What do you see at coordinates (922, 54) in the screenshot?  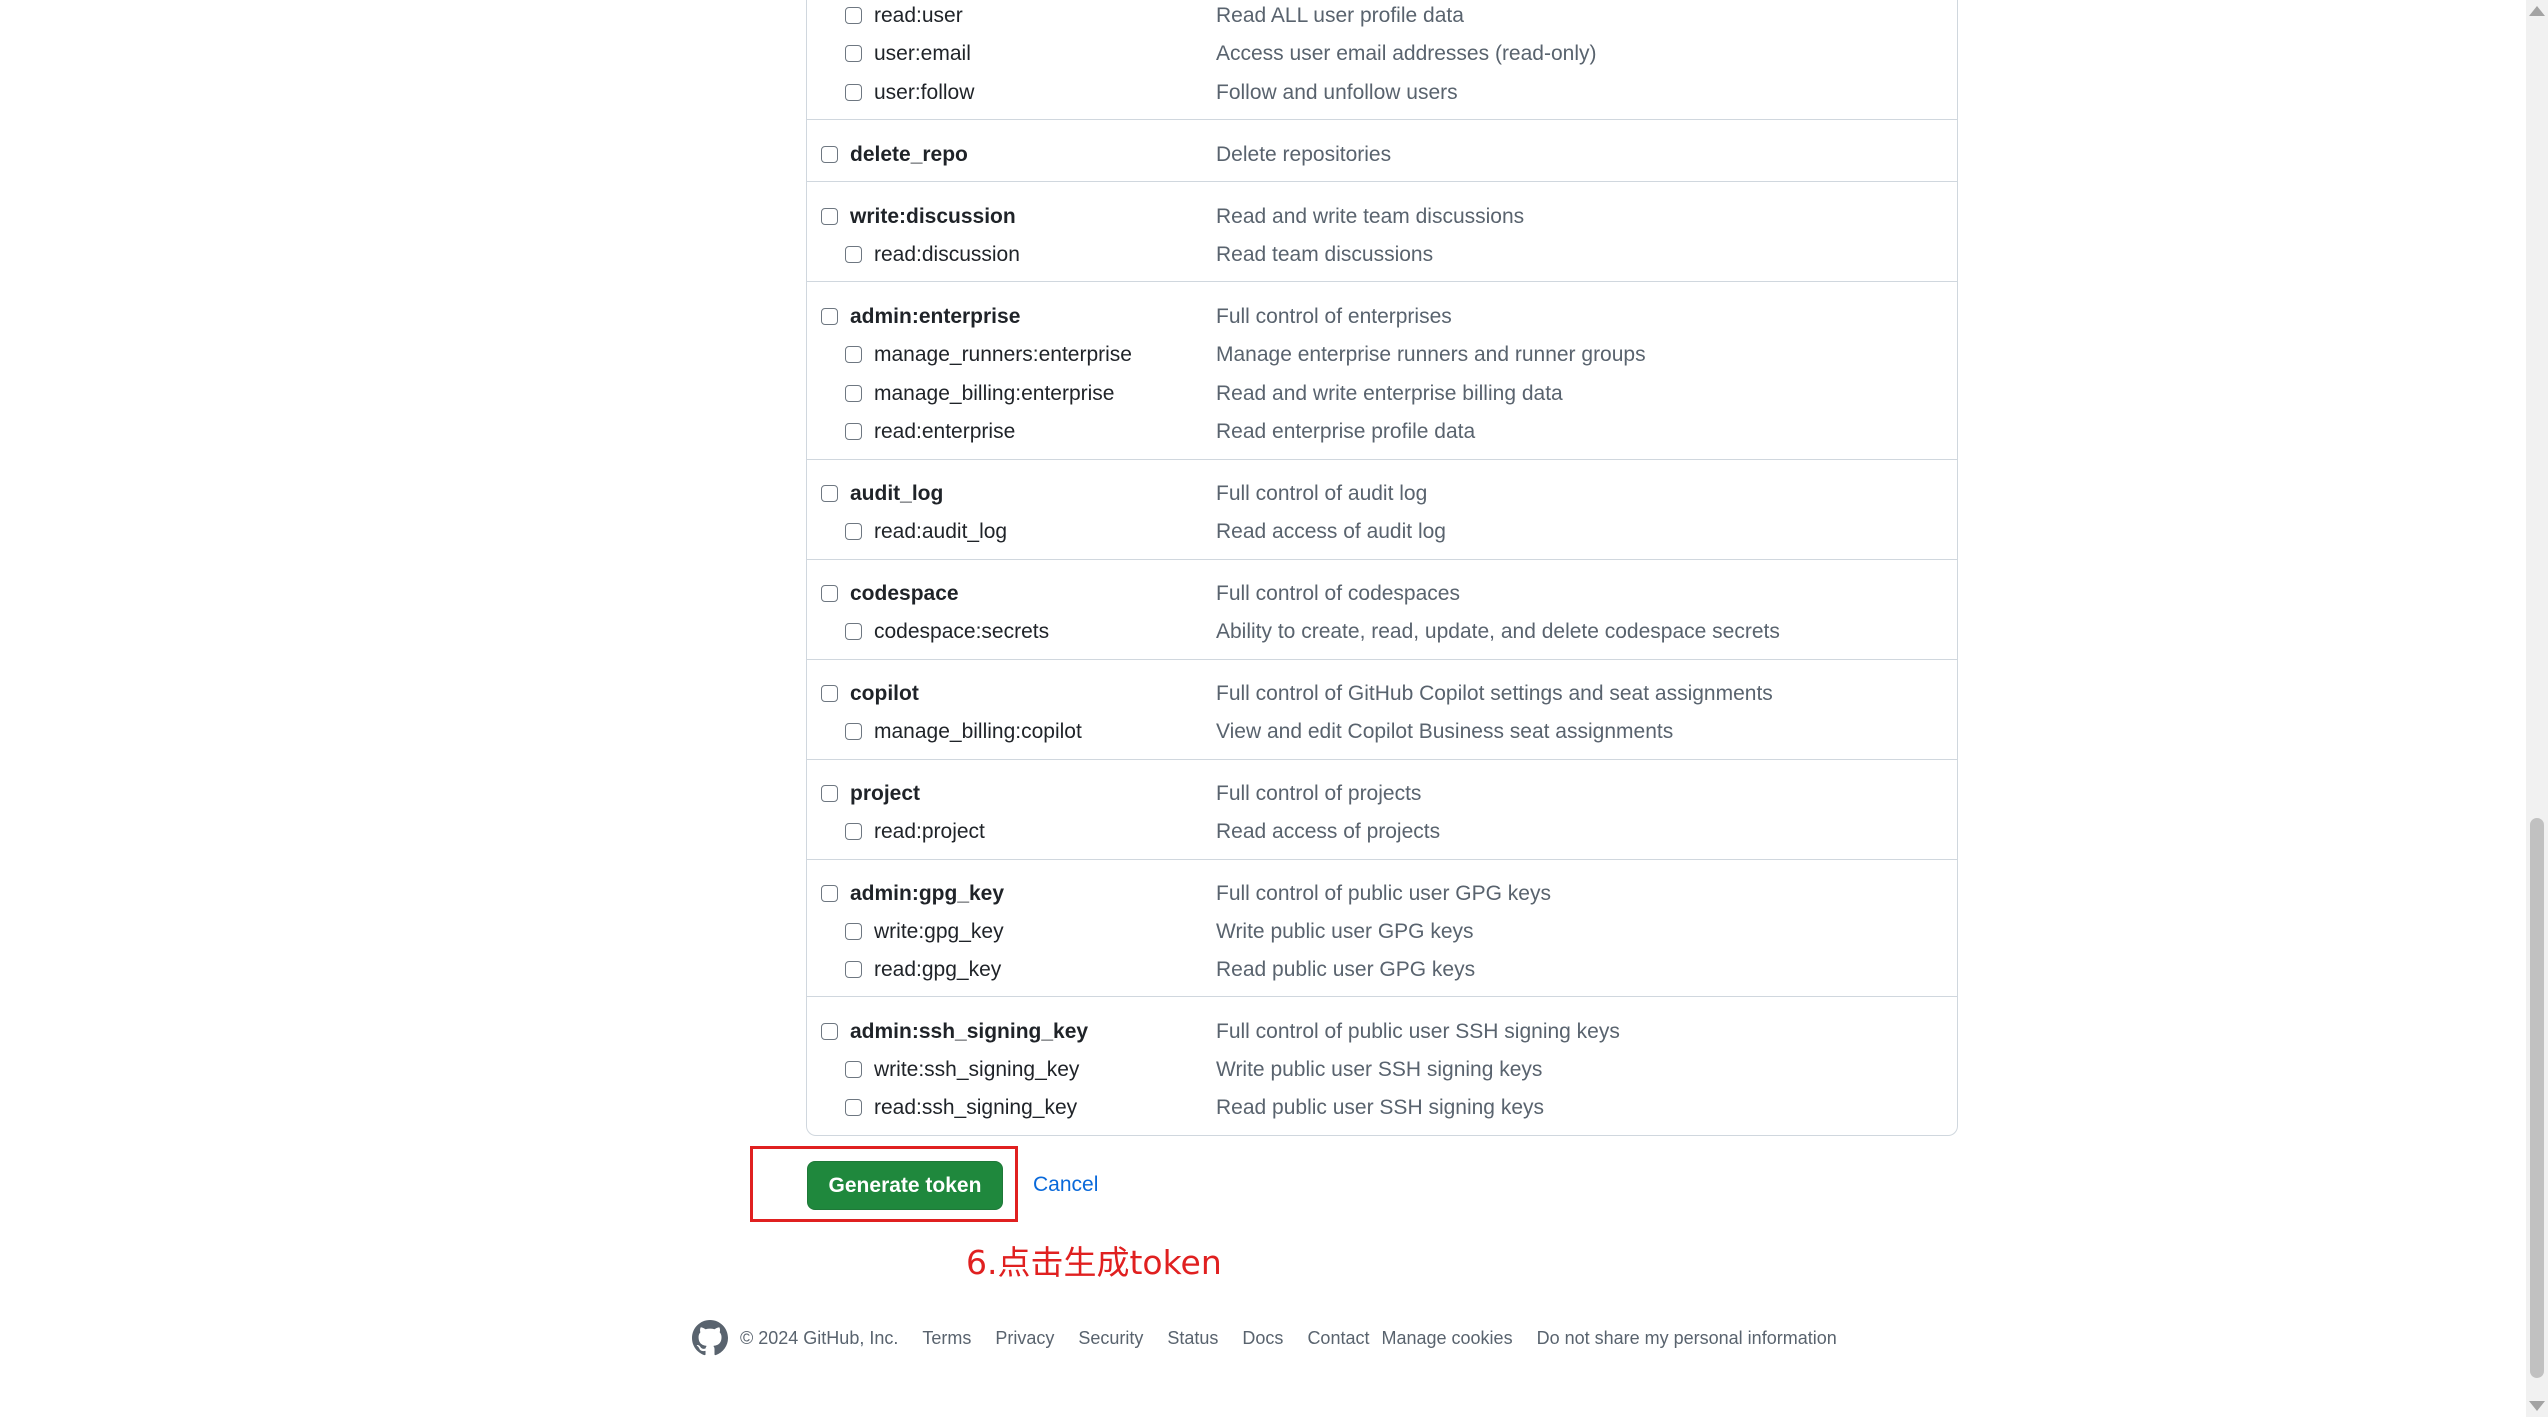 I see `scope-name: user:email` at bounding box center [922, 54].